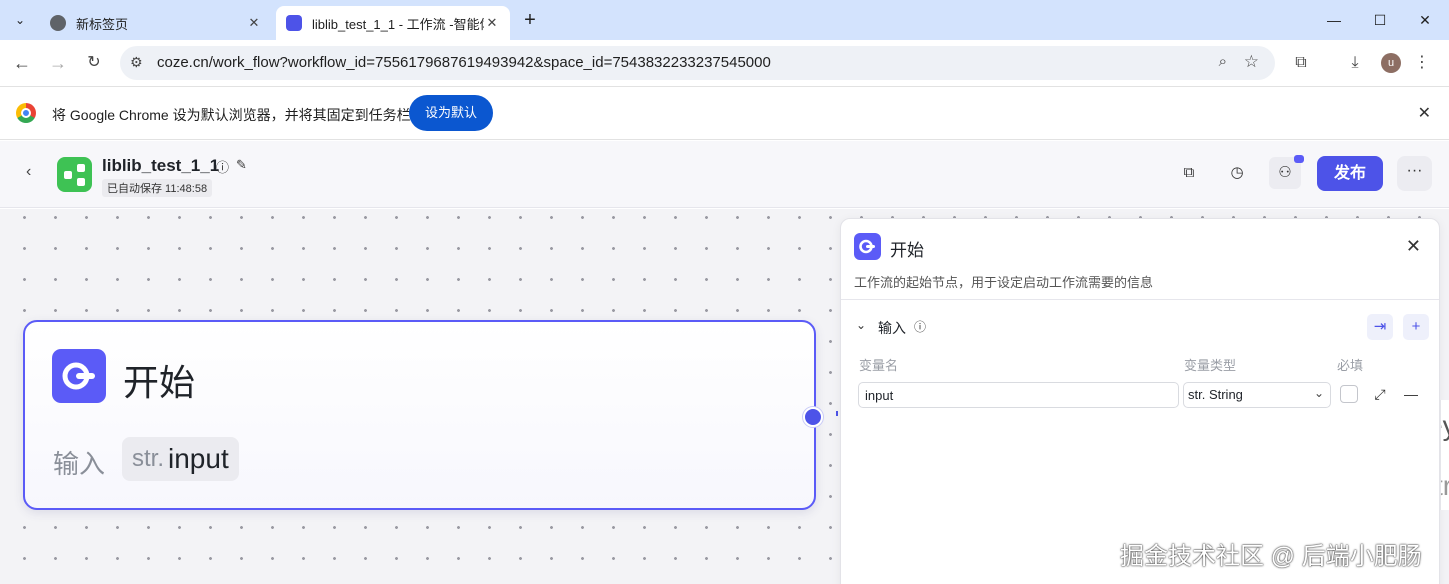  I want to click on panel-description: 工作流的起始节点，用于设定启动工作流需要的信息, so click(1004, 282).